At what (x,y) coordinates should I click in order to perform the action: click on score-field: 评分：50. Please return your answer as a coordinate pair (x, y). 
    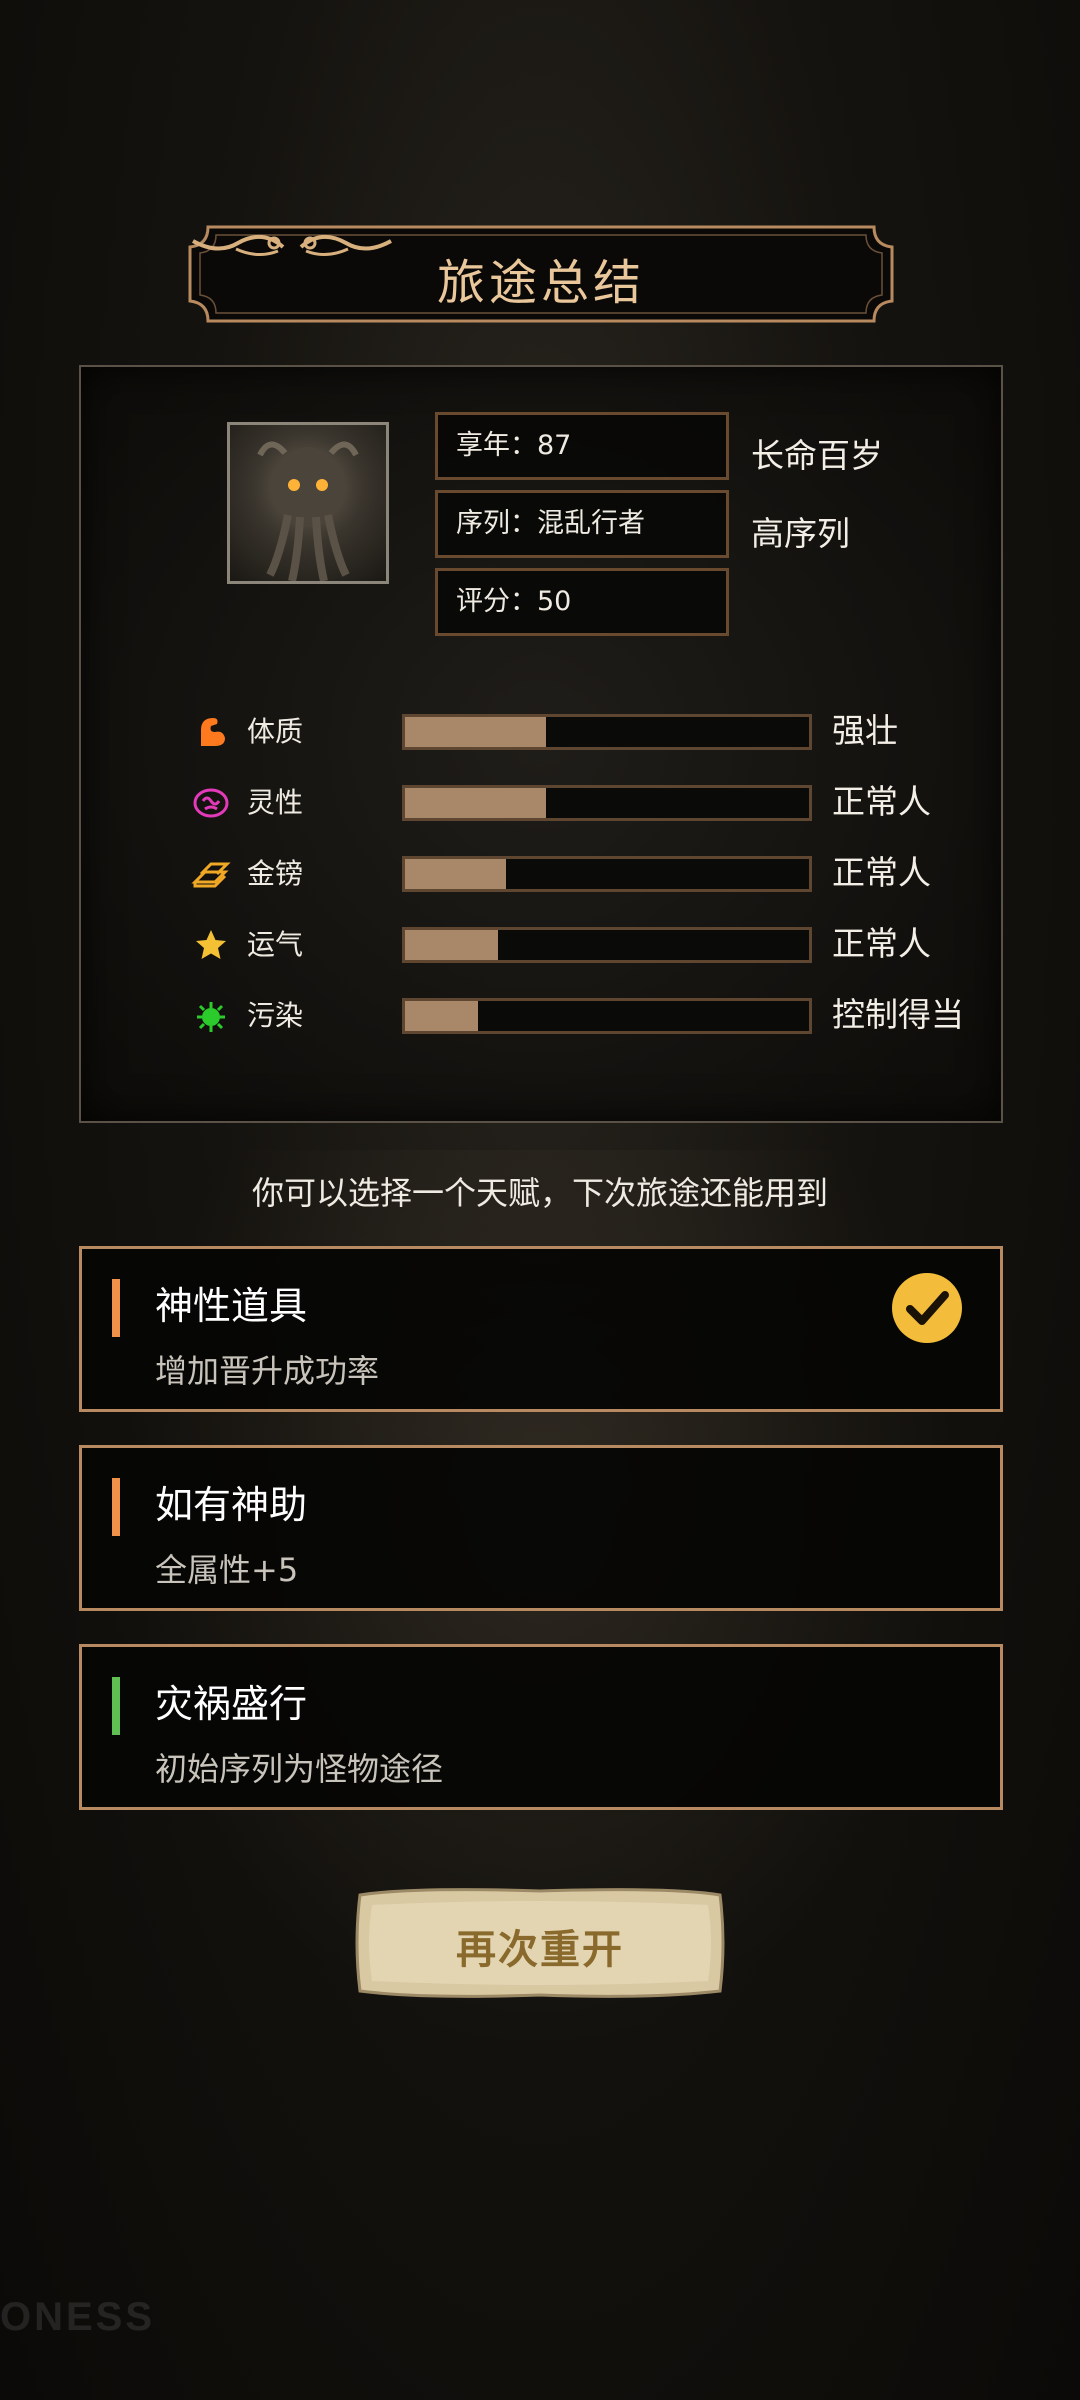
    Looking at the image, I should click on (582, 602).